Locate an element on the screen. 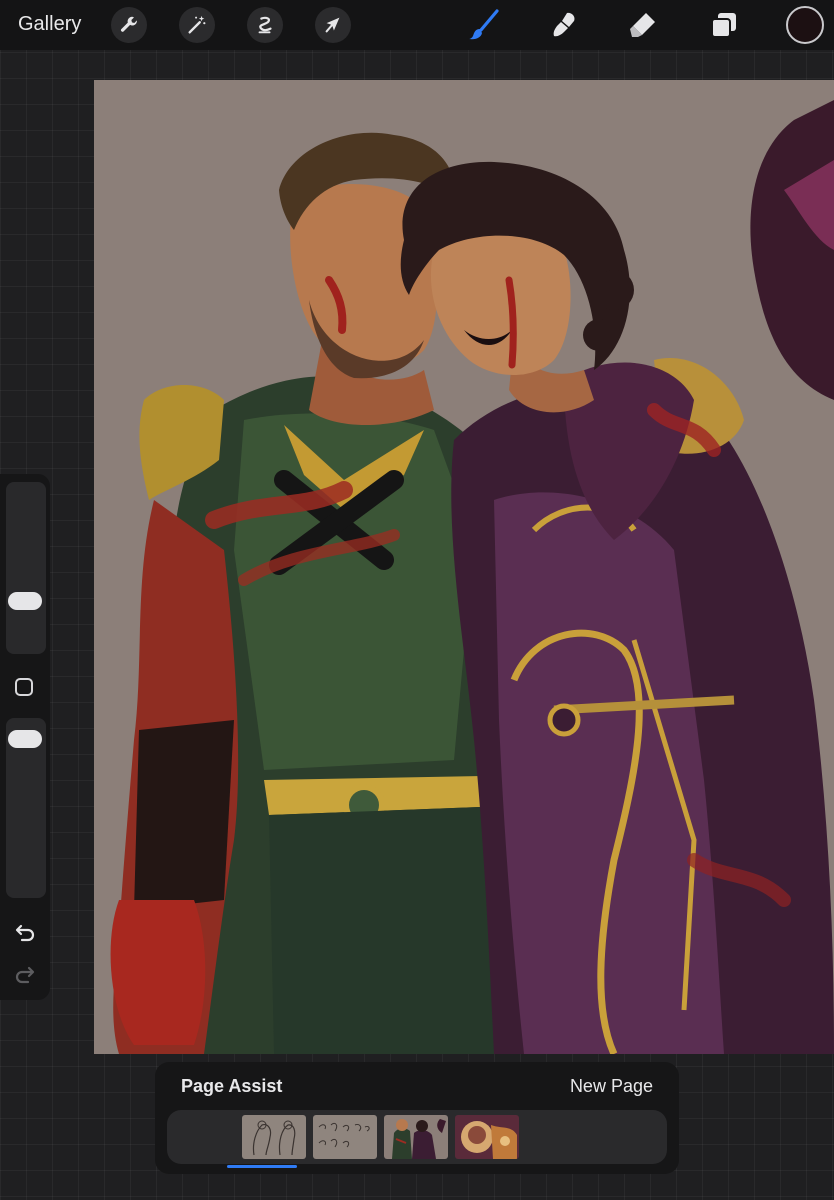 The height and width of the screenshot is (1200, 834). page-assist-panel: Page Assist New Page is located at coordinates (417, 1118).